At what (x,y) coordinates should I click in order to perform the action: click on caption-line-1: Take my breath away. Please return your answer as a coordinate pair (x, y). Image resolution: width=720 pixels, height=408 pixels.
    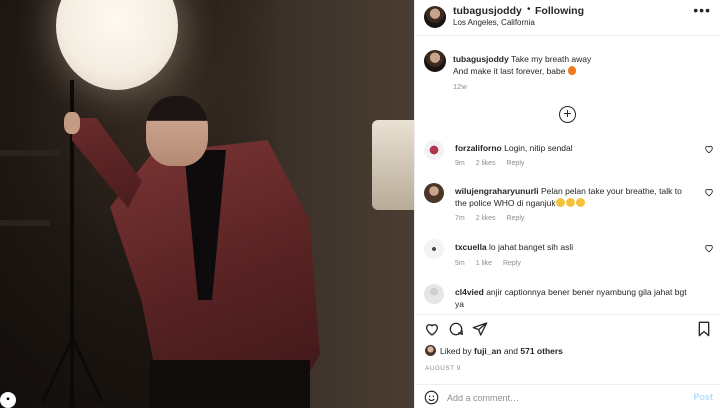
    Looking at the image, I should click on (551, 59).